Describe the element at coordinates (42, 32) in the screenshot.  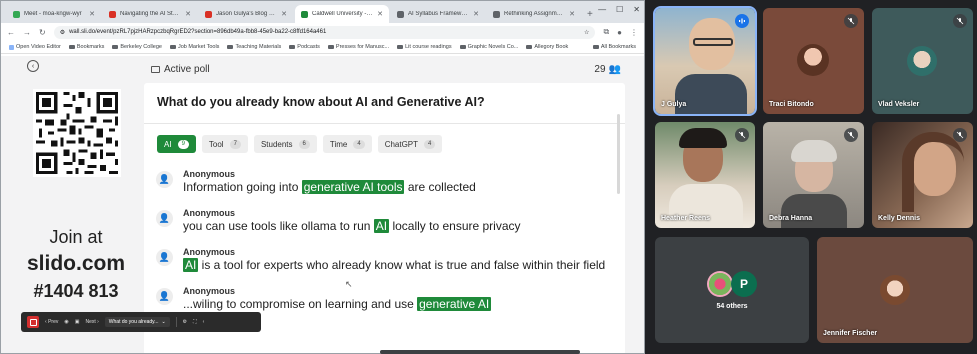
I see `reload-icon: ↻` at that location.